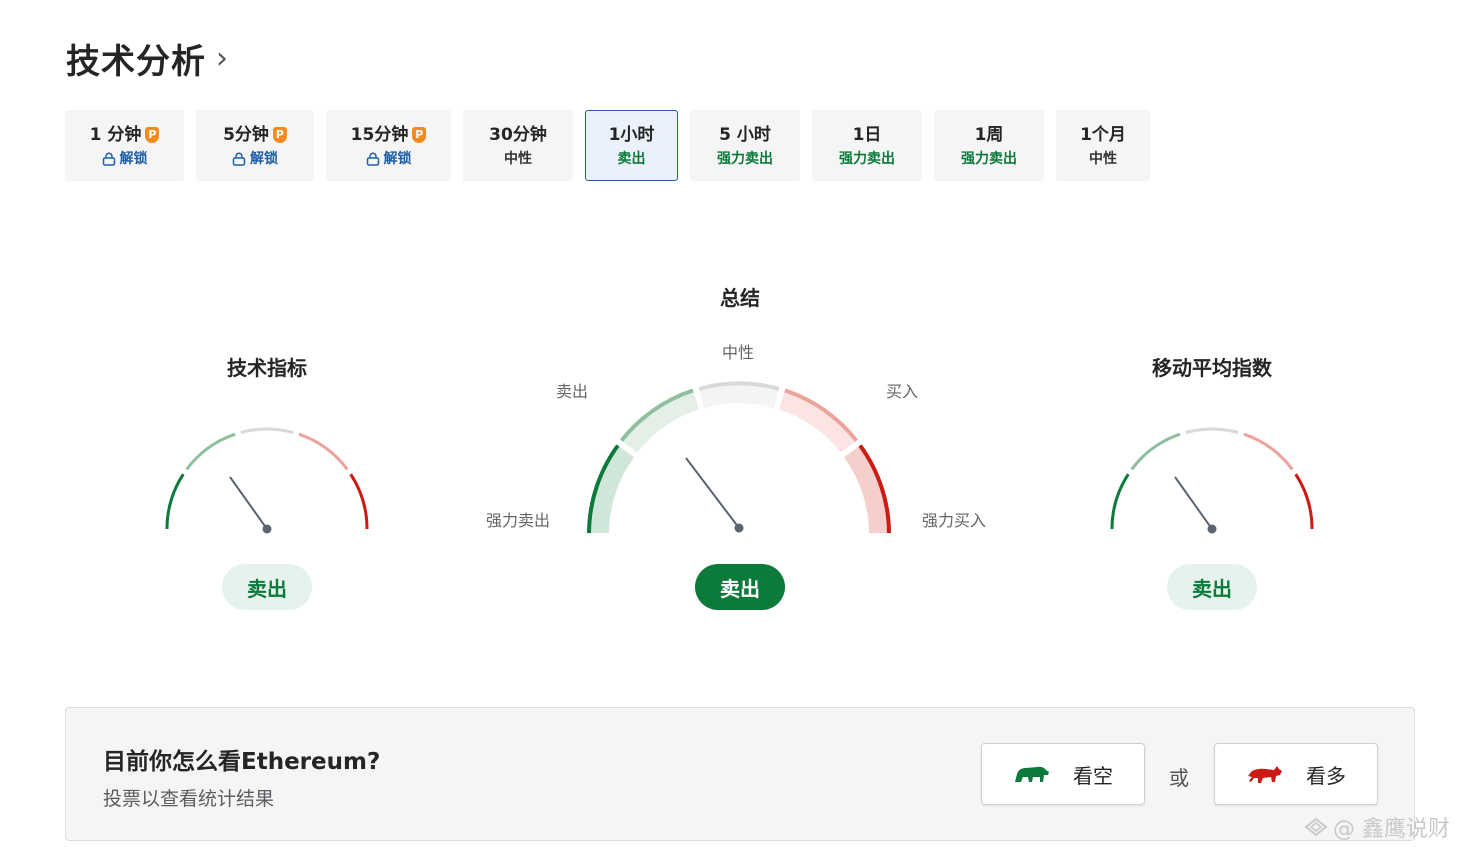  What do you see at coordinates (136, 62) in the screenshot?
I see `page-title: 技术分析` at bounding box center [136, 62].